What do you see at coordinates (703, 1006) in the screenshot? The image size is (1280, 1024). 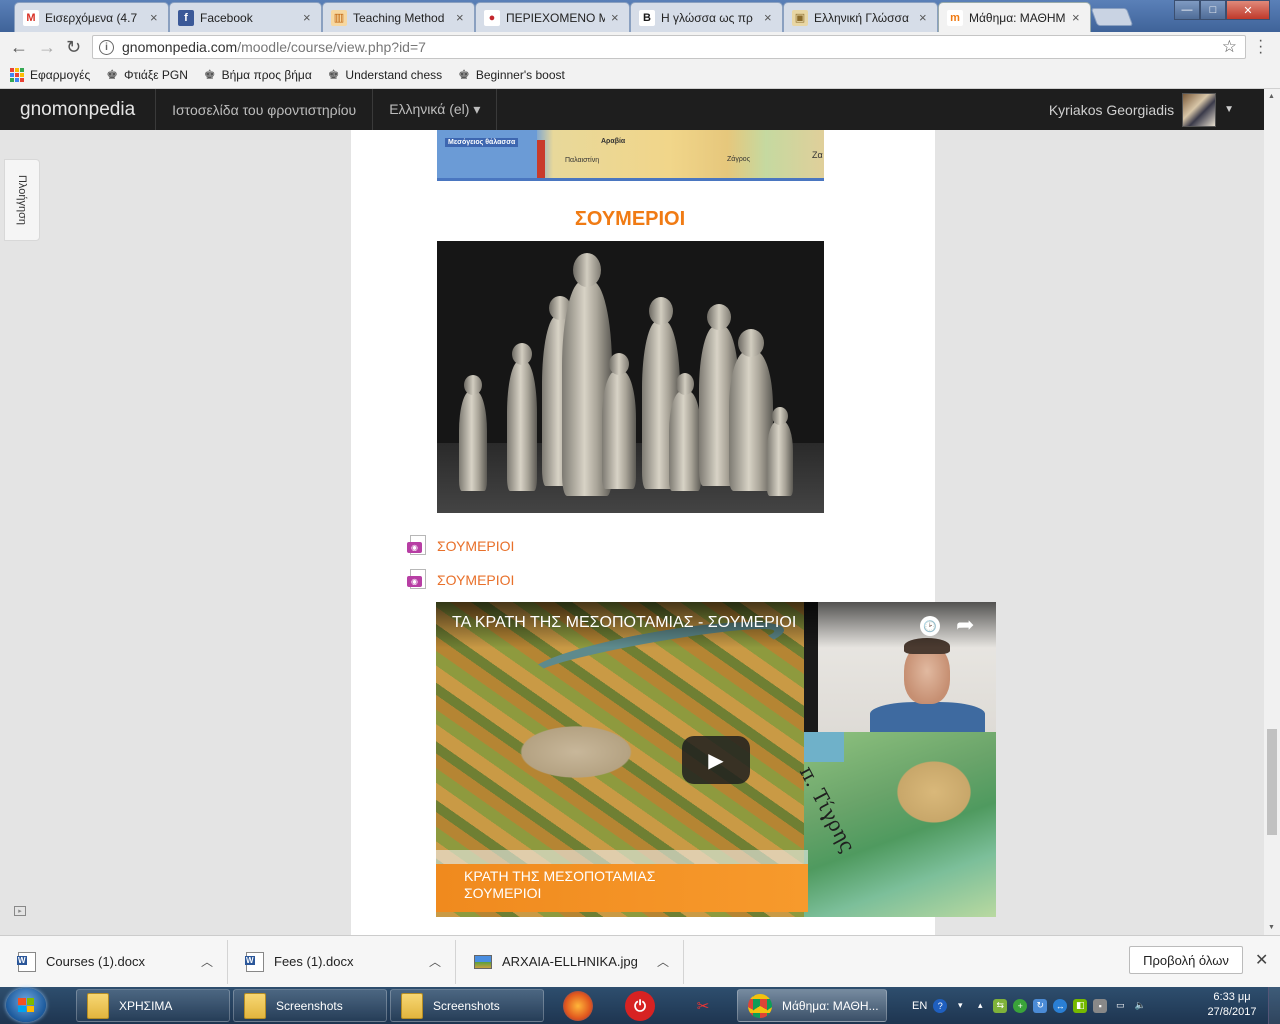 I see `snipping-tool-icon: ✂` at bounding box center [703, 1006].